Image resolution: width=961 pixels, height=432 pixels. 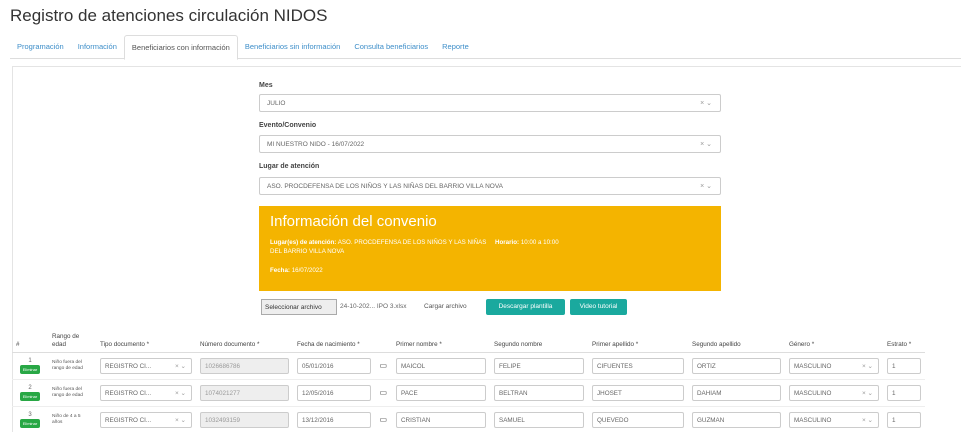 I want to click on row-number: 3, so click(x=30, y=414).